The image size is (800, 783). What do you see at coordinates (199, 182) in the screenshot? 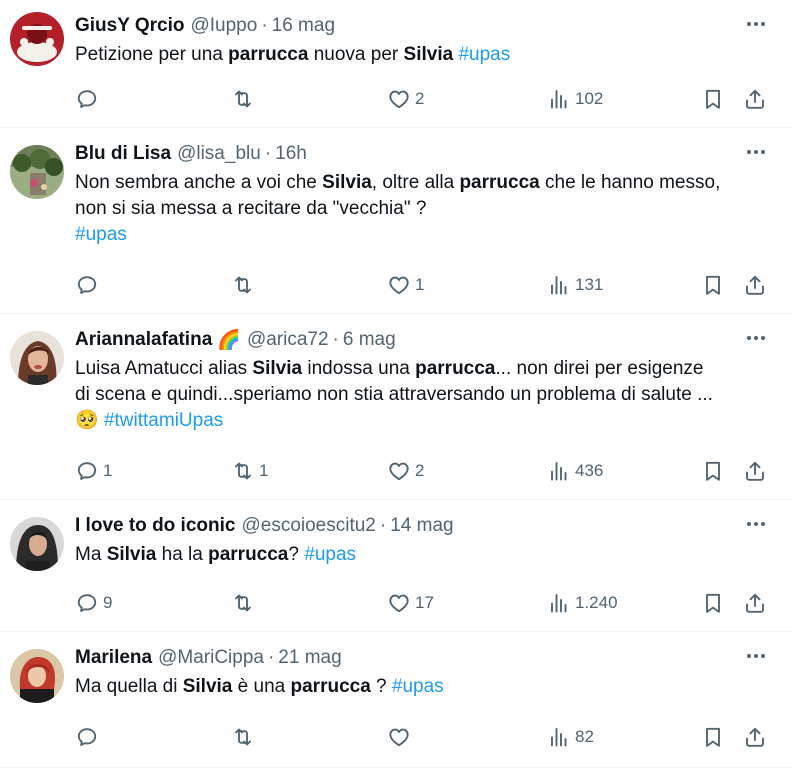
I see `text-segment: Non sembra anche a voi che` at bounding box center [199, 182].